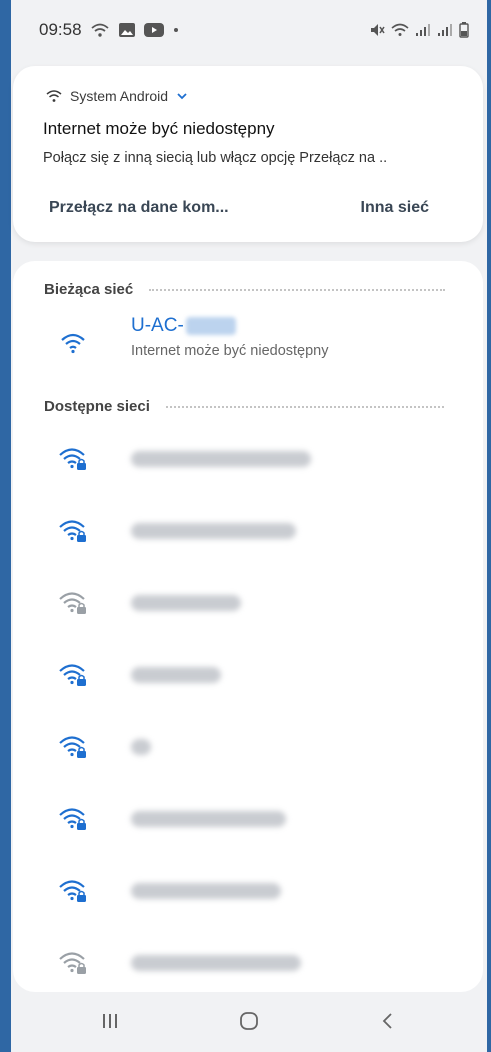 The image size is (491, 1052). What do you see at coordinates (249, 30) in the screenshot?
I see `status-bar: 09:58` at bounding box center [249, 30].